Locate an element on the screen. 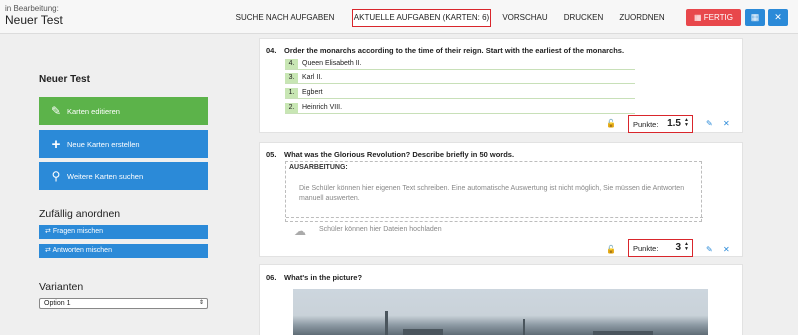 This screenshot has width=798, height=335. upload-area: ☁ Schüler können hier Dateien hochladen is located at coordinates (494, 229).